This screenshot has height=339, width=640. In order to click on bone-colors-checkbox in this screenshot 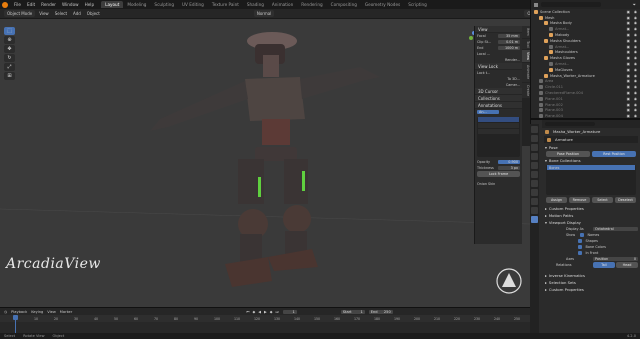, I will do `click(580, 247)`.